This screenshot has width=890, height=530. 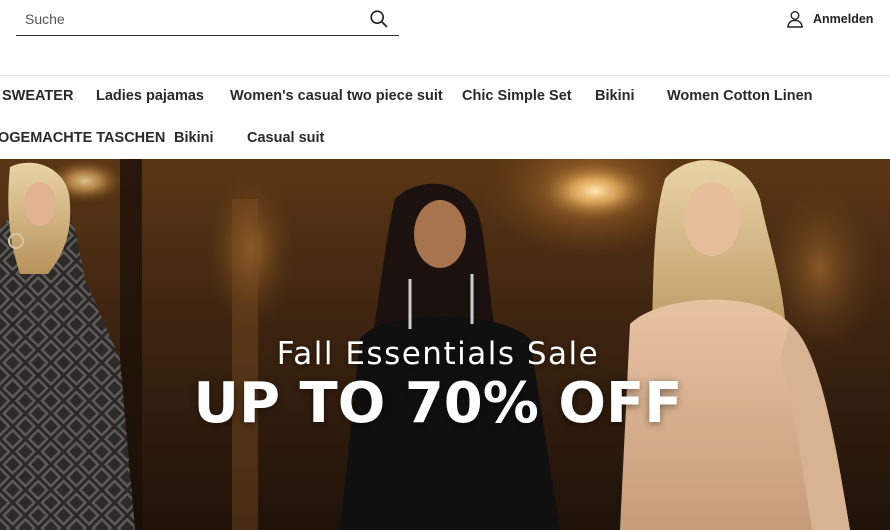 What do you see at coordinates (614, 96) in the screenshot?
I see `nav-item-bikini: Bikini` at bounding box center [614, 96].